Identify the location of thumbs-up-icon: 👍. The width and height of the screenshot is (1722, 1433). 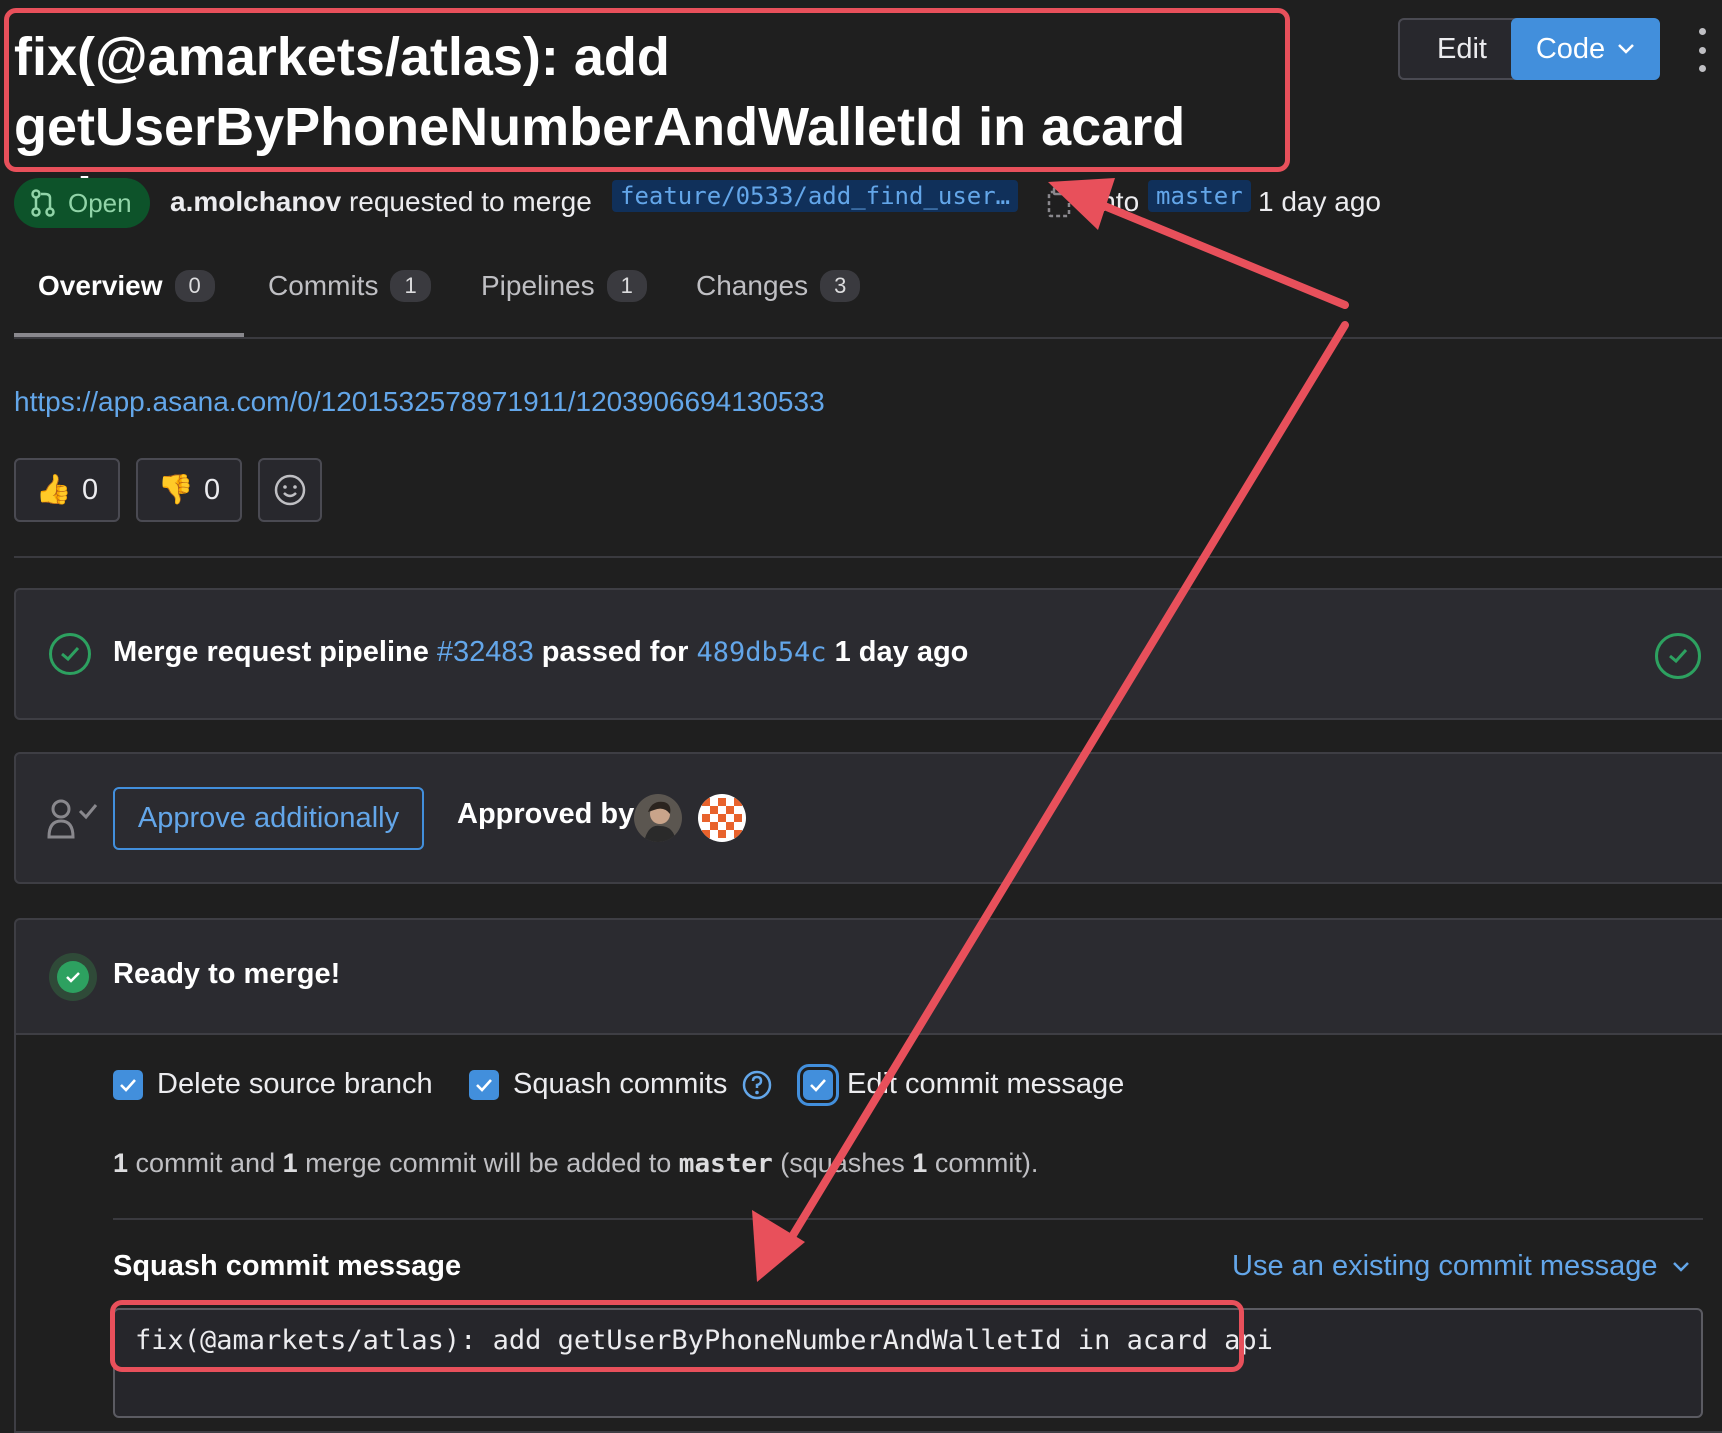
(53, 490).